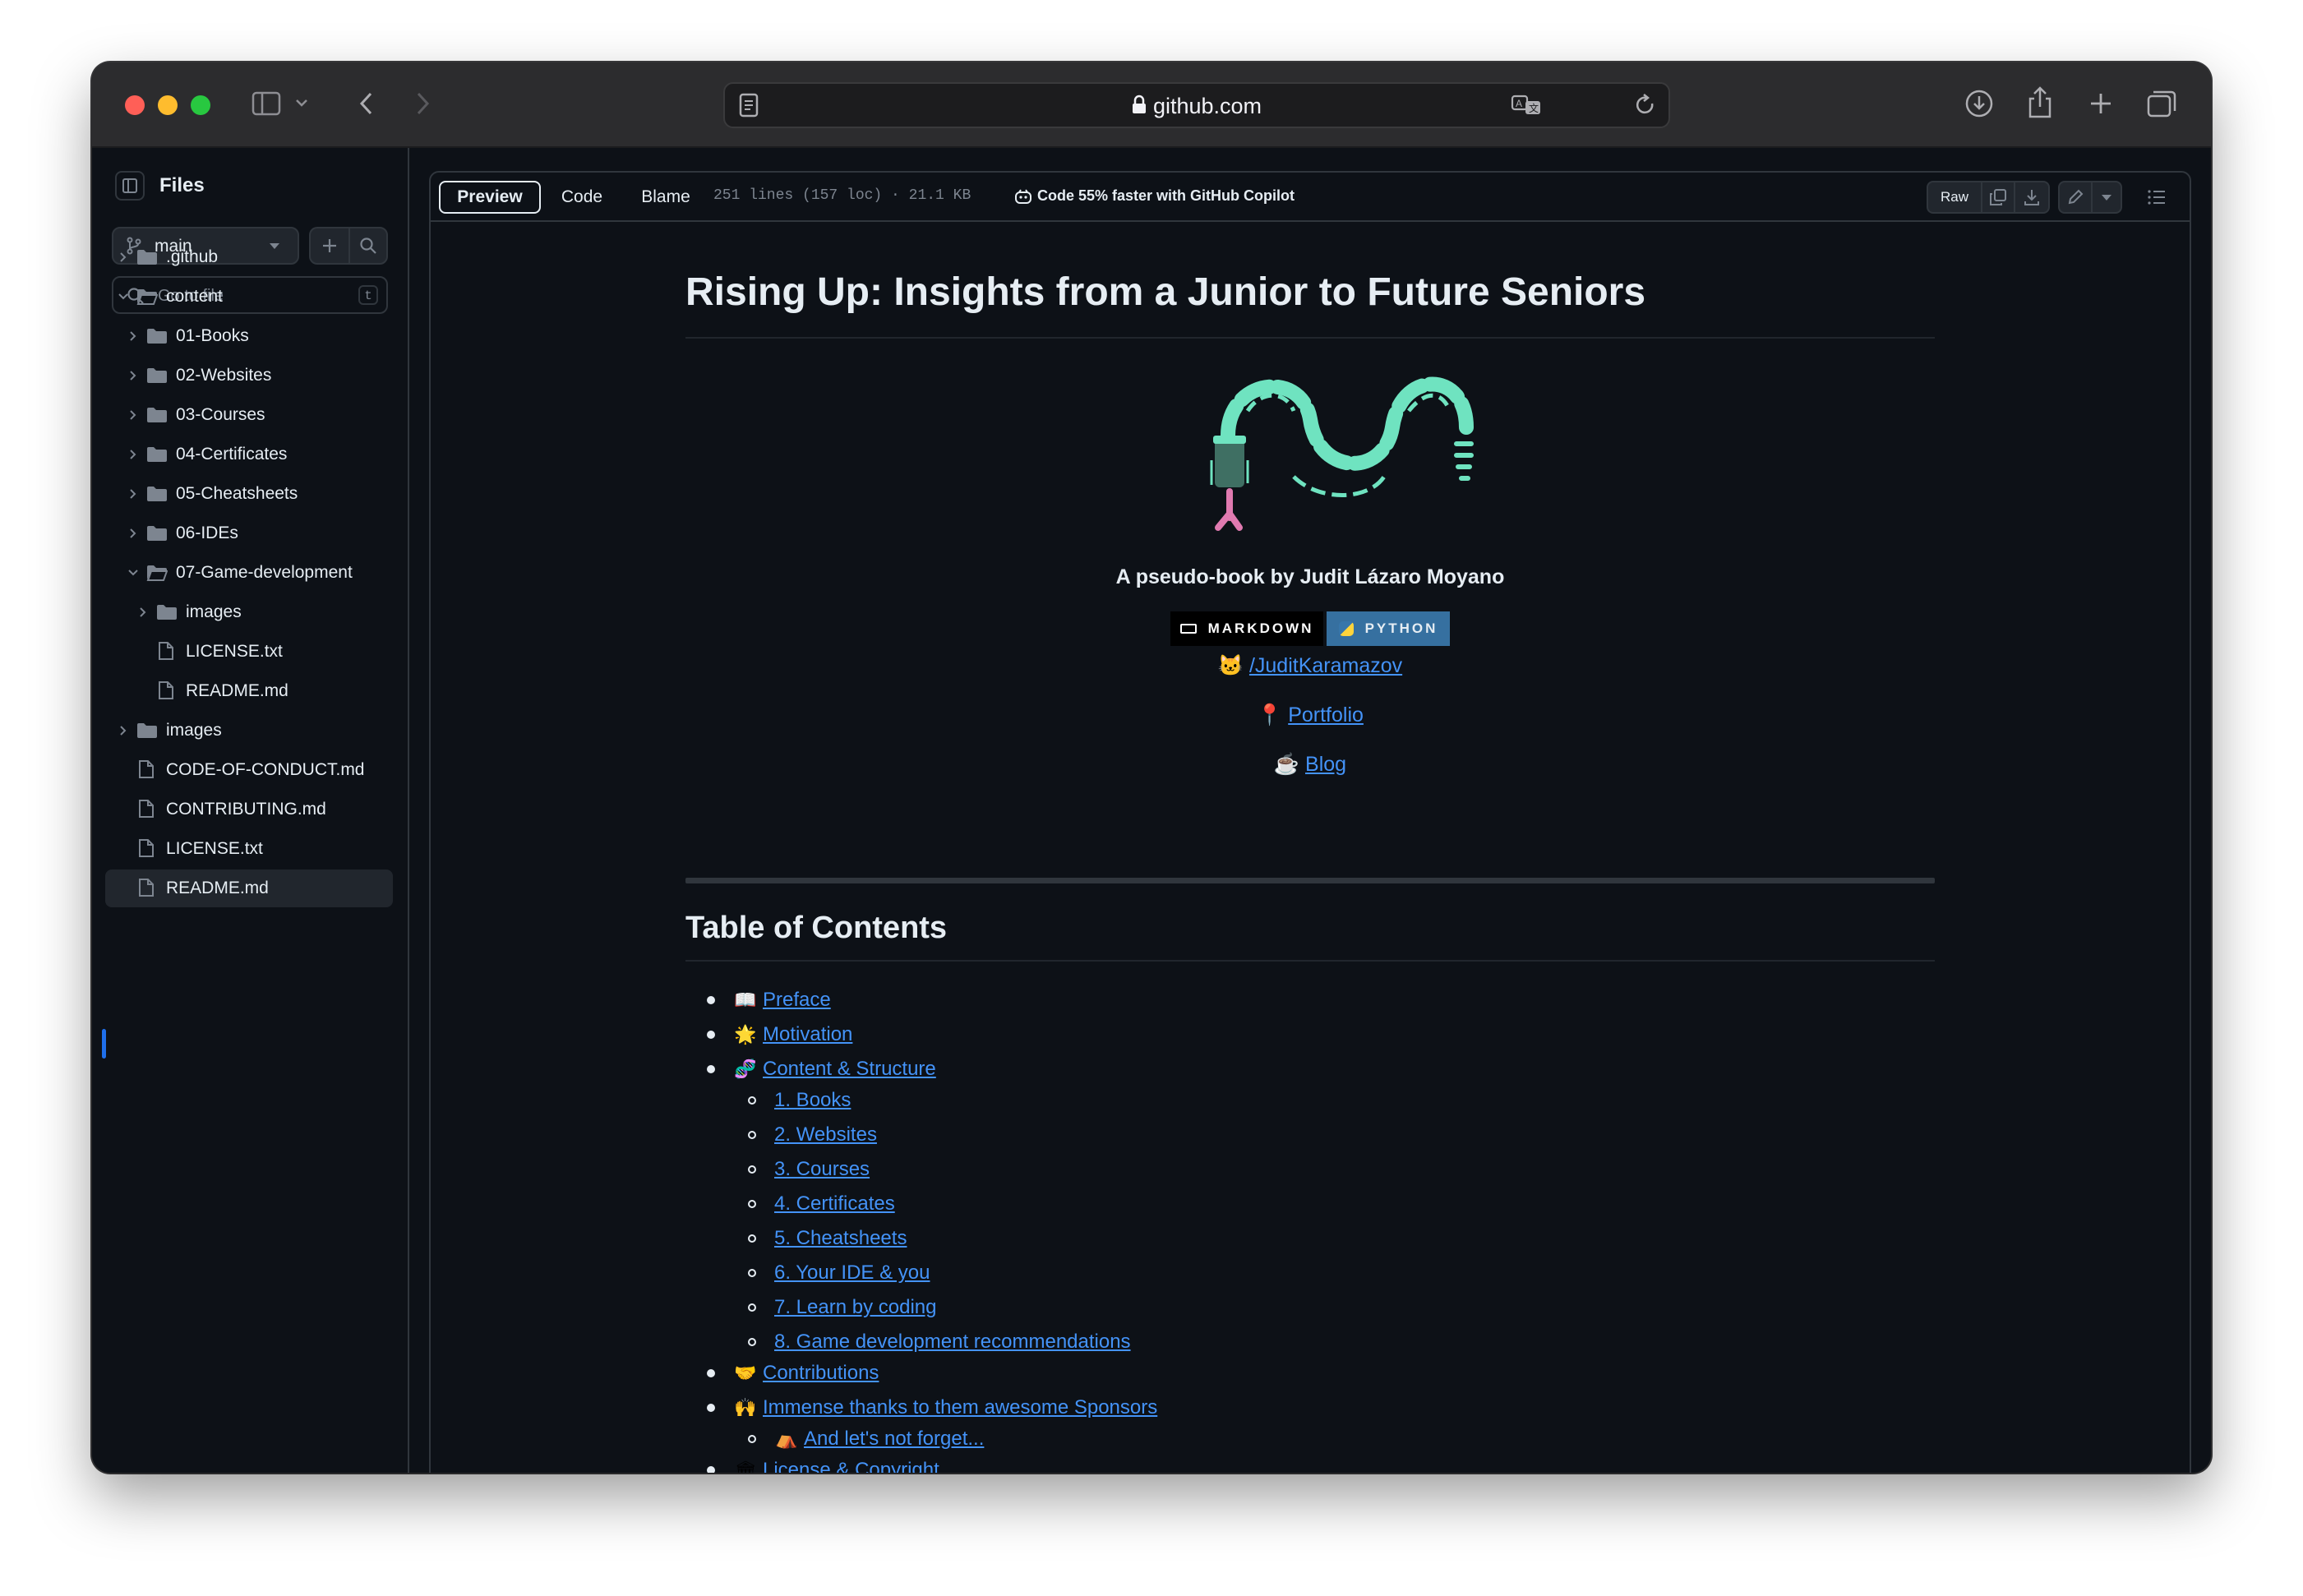 This screenshot has width=2303, height=1596. Describe the element at coordinates (1230, 666) in the screenshot. I see `cat-icon: 🐱` at that location.